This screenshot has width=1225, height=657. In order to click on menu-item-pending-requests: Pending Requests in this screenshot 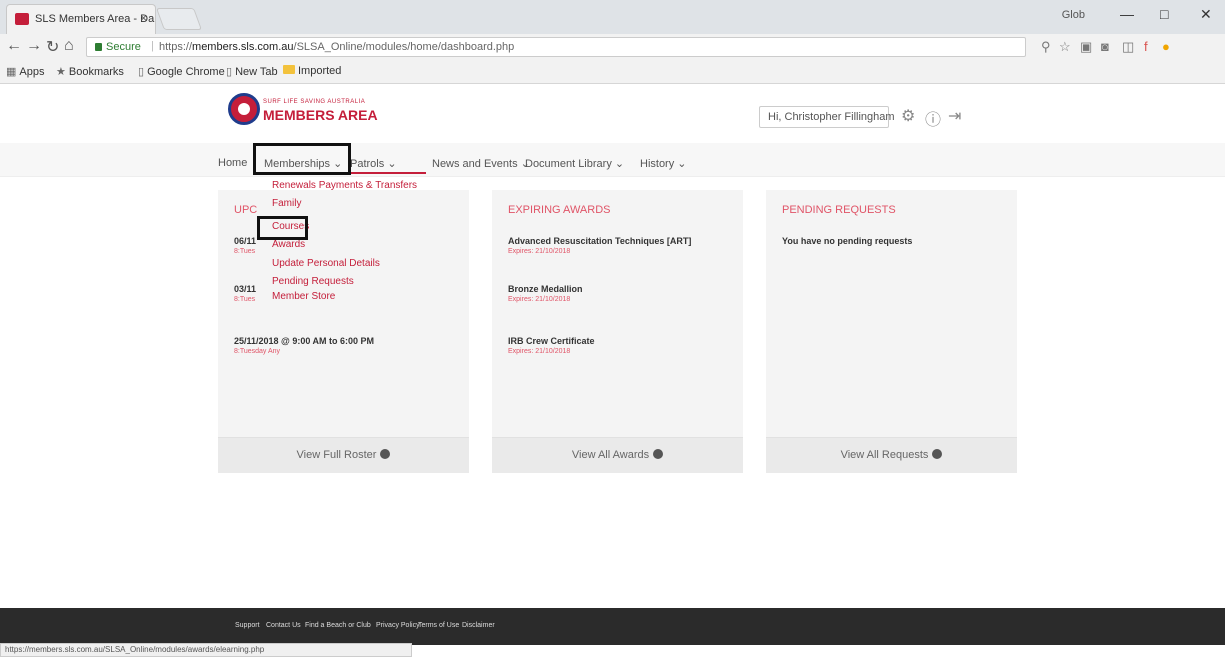, I will do `click(313, 281)`.